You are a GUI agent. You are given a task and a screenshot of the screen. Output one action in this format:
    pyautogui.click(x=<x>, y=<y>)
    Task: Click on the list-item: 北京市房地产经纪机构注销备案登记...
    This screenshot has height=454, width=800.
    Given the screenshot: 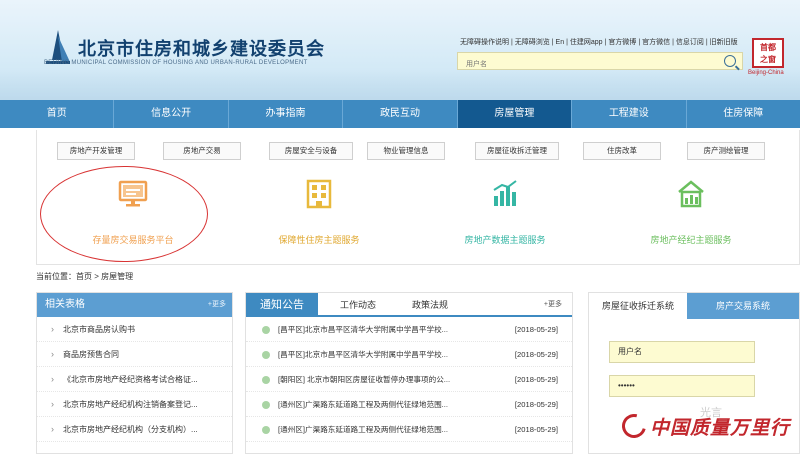 What is the action you would take?
    pyautogui.click(x=134, y=404)
    